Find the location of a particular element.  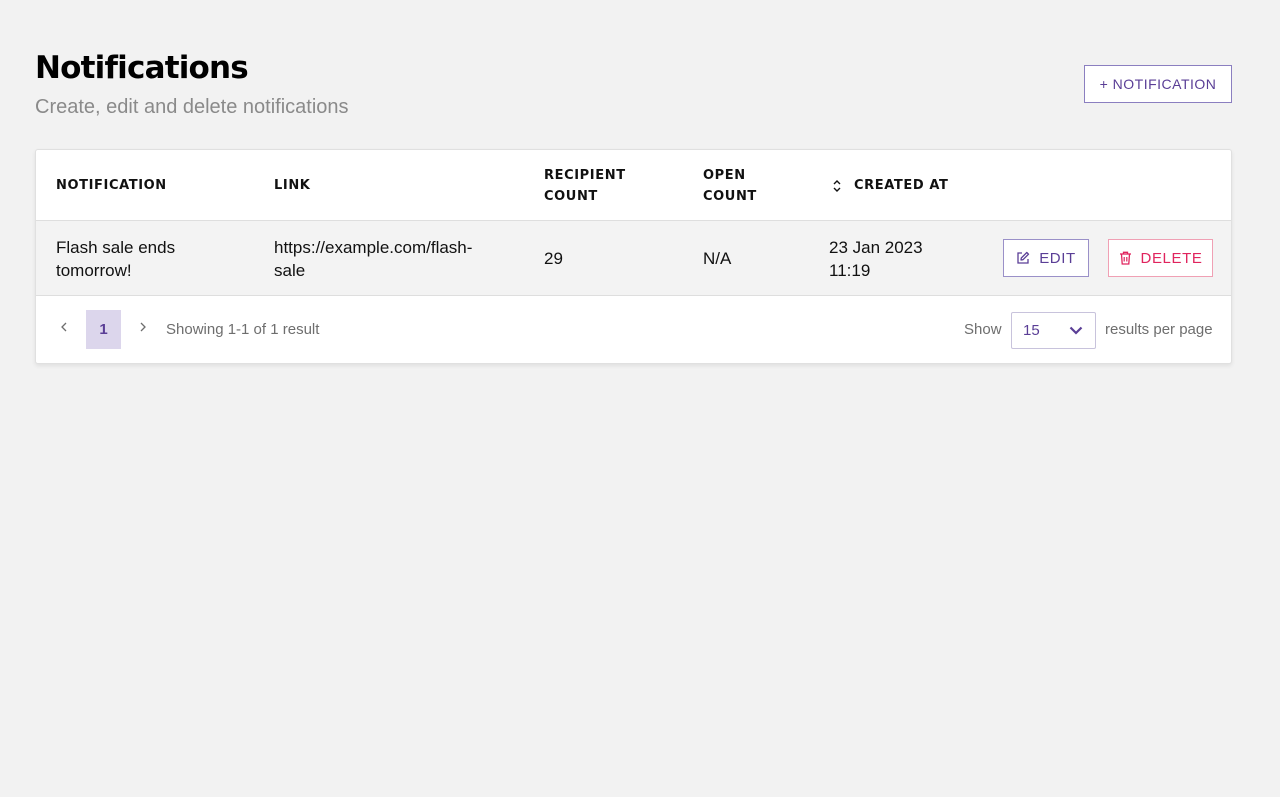

previous-page-button is located at coordinates (64, 327).